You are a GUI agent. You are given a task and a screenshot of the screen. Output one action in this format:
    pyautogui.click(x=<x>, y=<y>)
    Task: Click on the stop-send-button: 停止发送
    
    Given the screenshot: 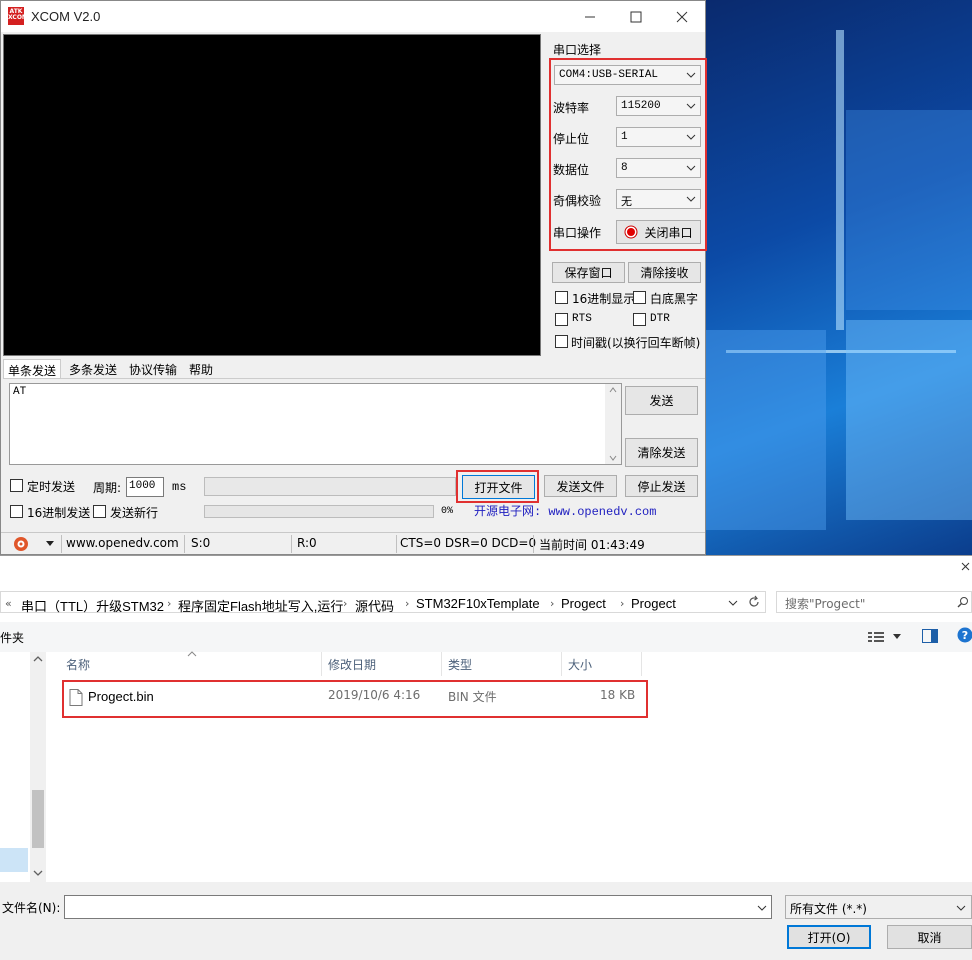 What is the action you would take?
    pyautogui.click(x=661, y=486)
    